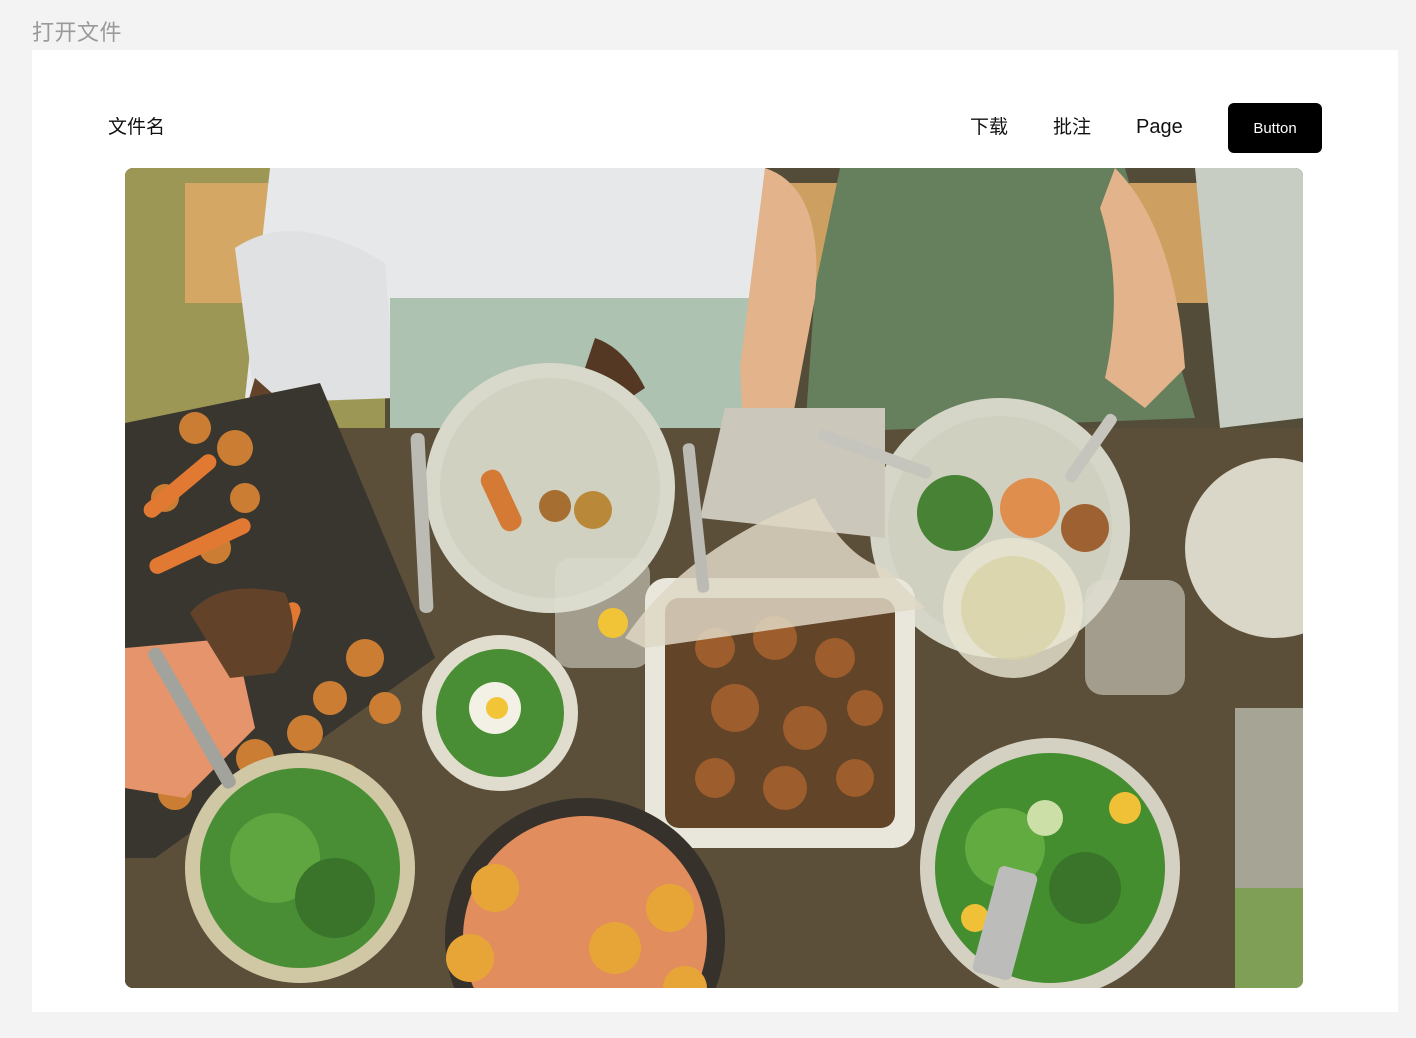 The height and width of the screenshot is (1038, 1416). What do you see at coordinates (137, 127) in the screenshot?
I see `file-name-label: 文件名` at bounding box center [137, 127].